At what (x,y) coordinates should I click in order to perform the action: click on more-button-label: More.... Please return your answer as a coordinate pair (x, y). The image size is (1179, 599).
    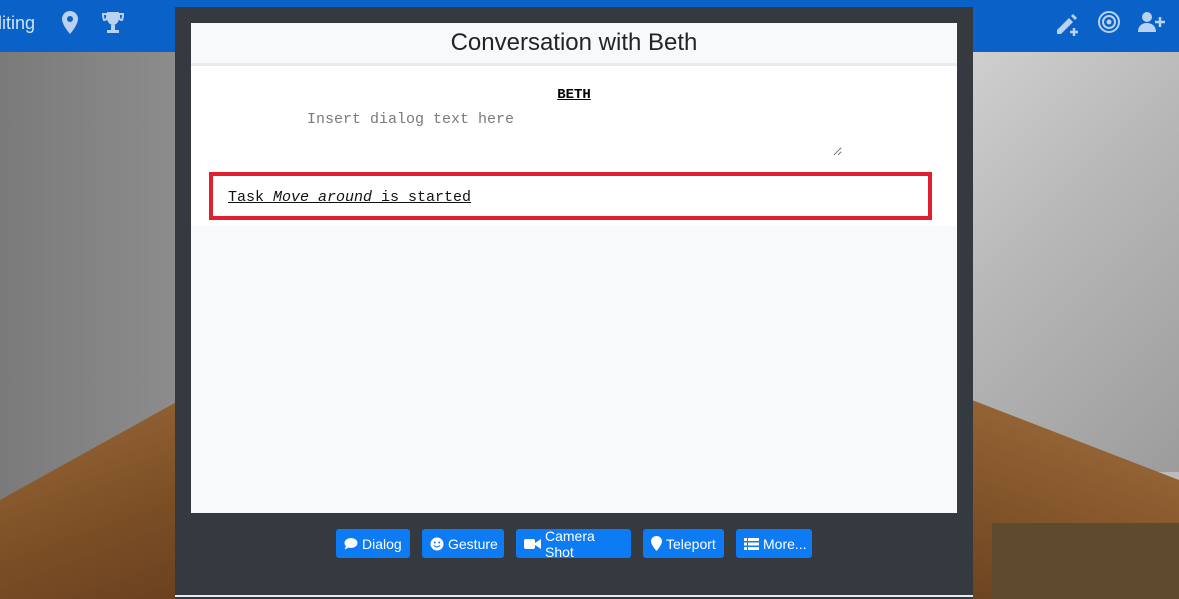
    Looking at the image, I should click on (785, 543).